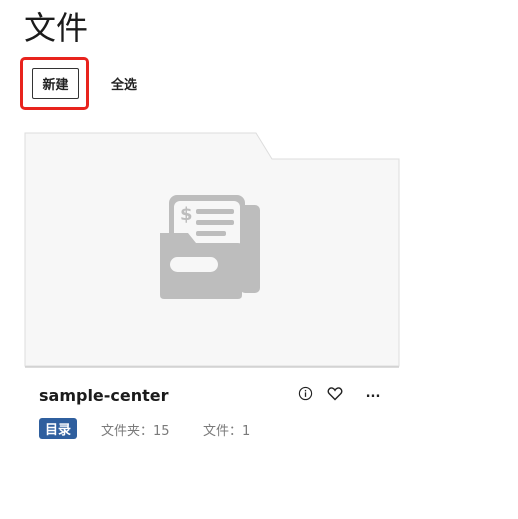 Image resolution: width=518 pixels, height=519 pixels. Describe the element at coordinates (56, 28) in the screenshot. I see `page-title: 文件` at that location.